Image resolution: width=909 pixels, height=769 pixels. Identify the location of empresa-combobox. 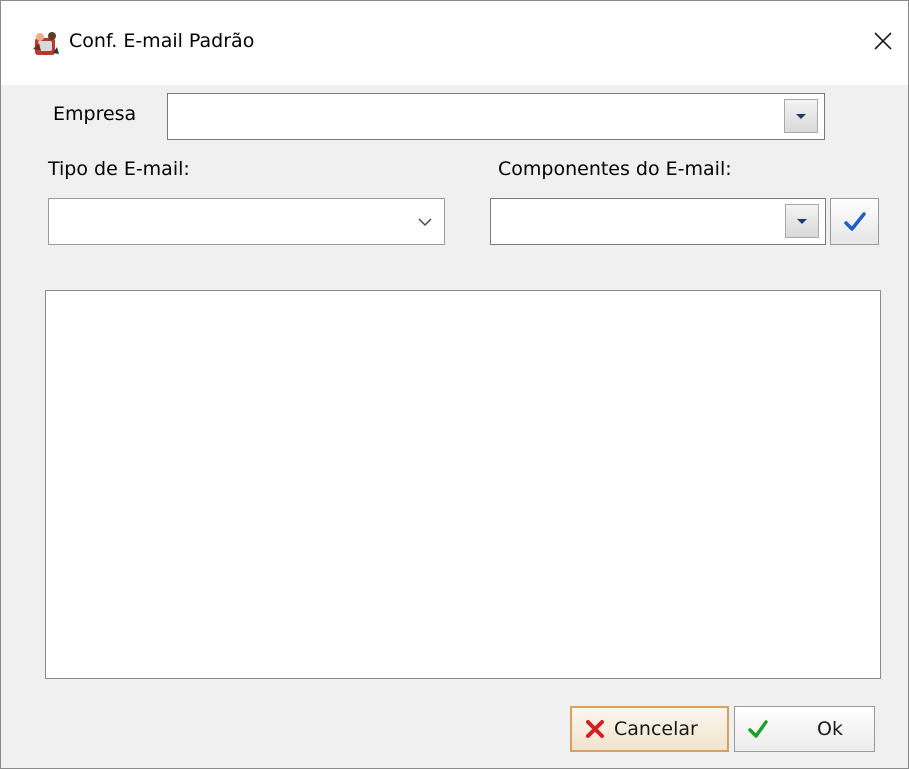
(496, 116).